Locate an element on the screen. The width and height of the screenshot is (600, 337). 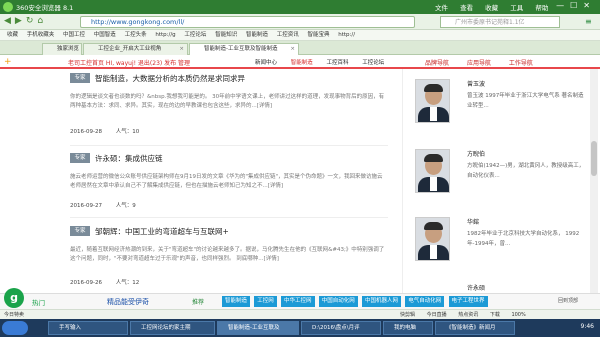
site-logo-icon: g is located at coordinates (14, 298).